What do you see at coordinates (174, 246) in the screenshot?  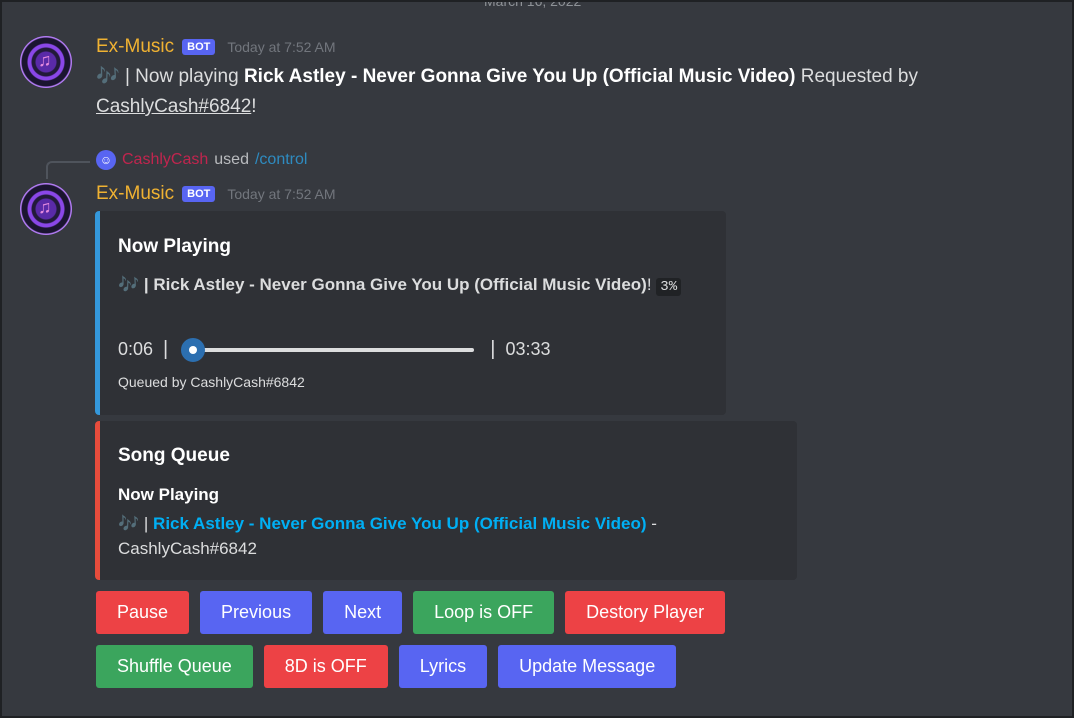 I see `embed-title: Now Playing` at bounding box center [174, 246].